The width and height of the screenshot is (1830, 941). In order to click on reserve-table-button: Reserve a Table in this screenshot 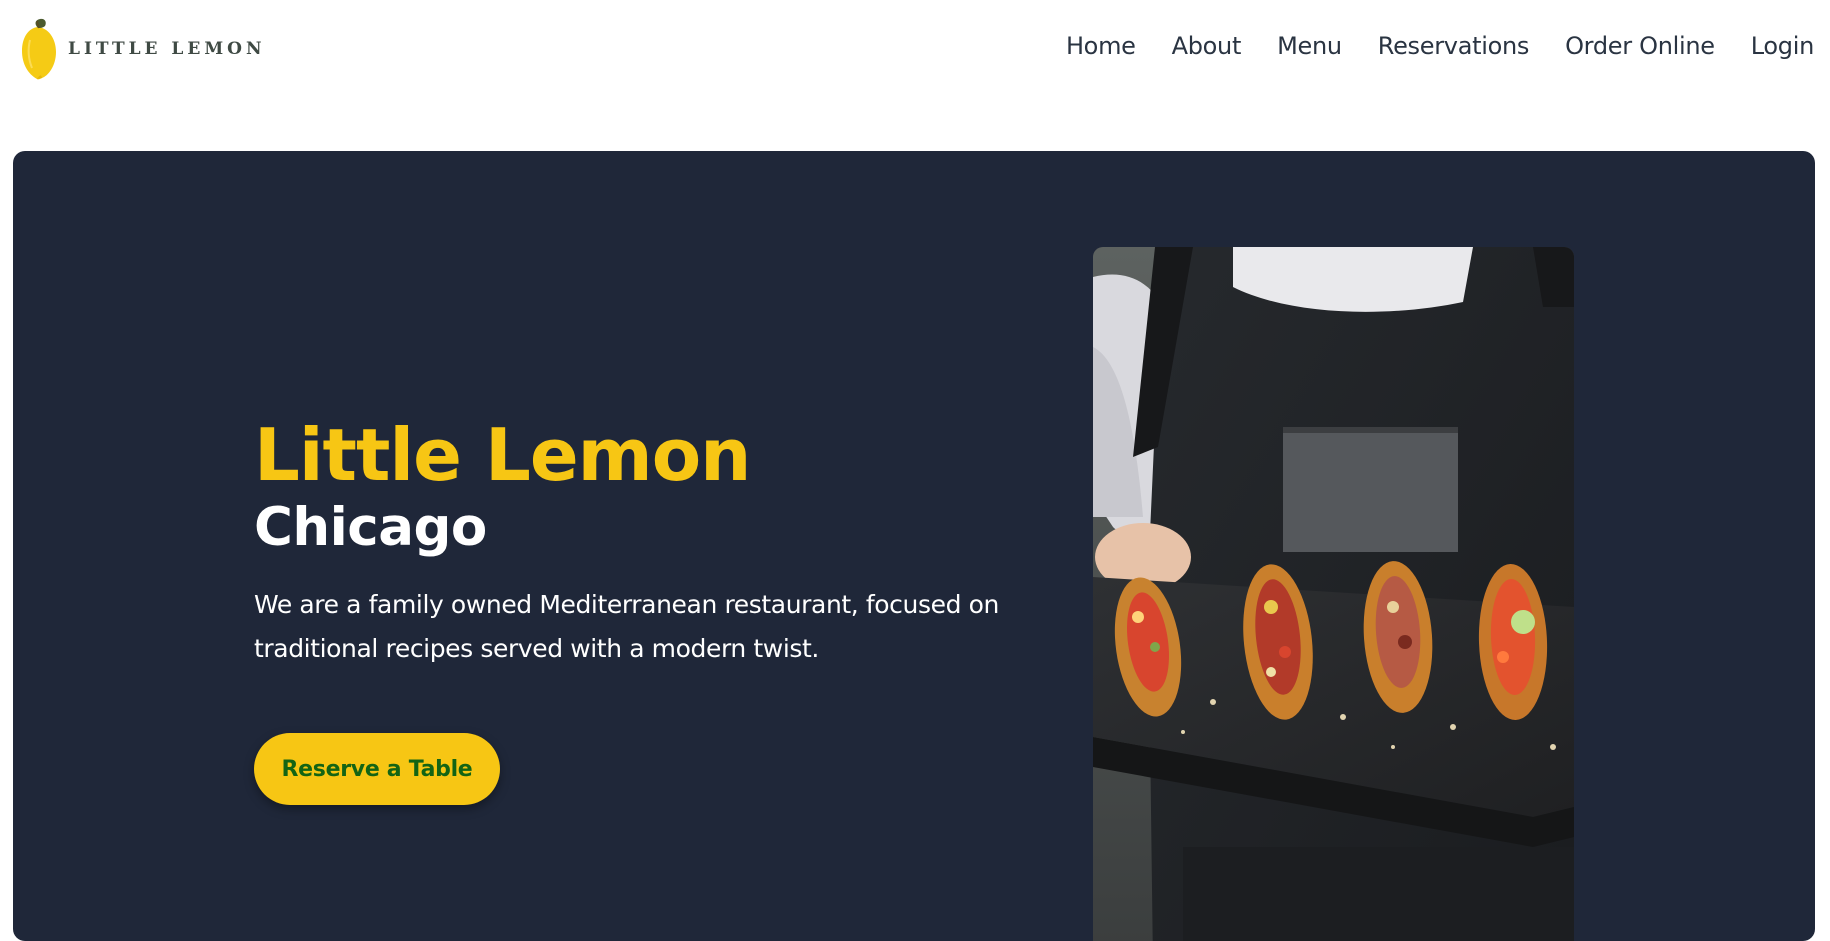, I will do `click(377, 769)`.